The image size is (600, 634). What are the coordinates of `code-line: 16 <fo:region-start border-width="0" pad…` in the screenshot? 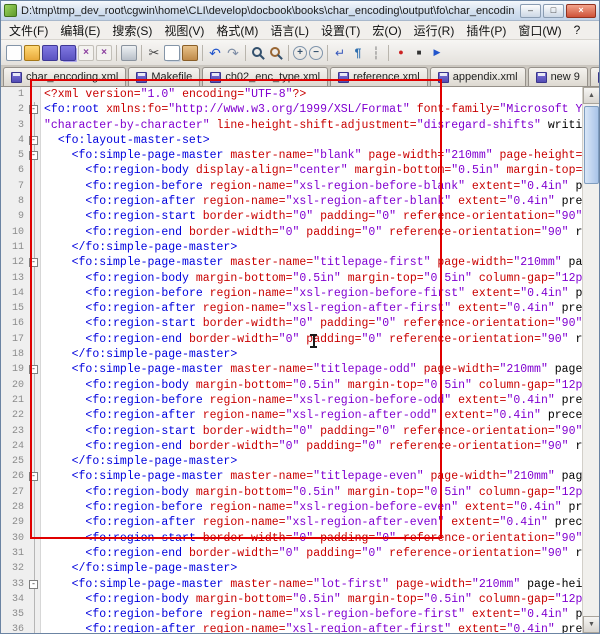 It's located at (291, 324).